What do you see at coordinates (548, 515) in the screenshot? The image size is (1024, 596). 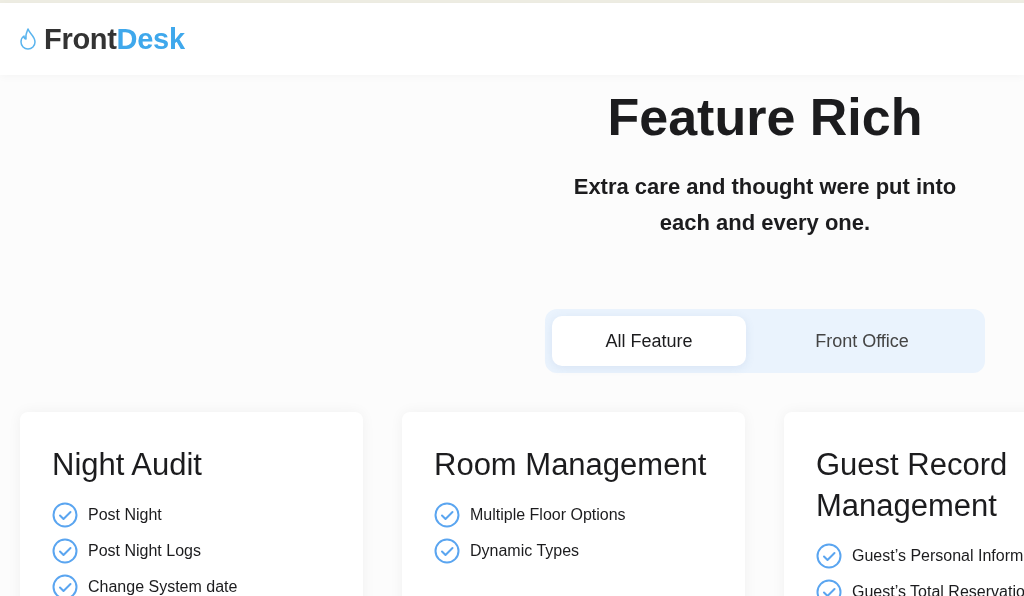 I see `feature-item: Multiple Floor Options` at bounding box center [548, 515].